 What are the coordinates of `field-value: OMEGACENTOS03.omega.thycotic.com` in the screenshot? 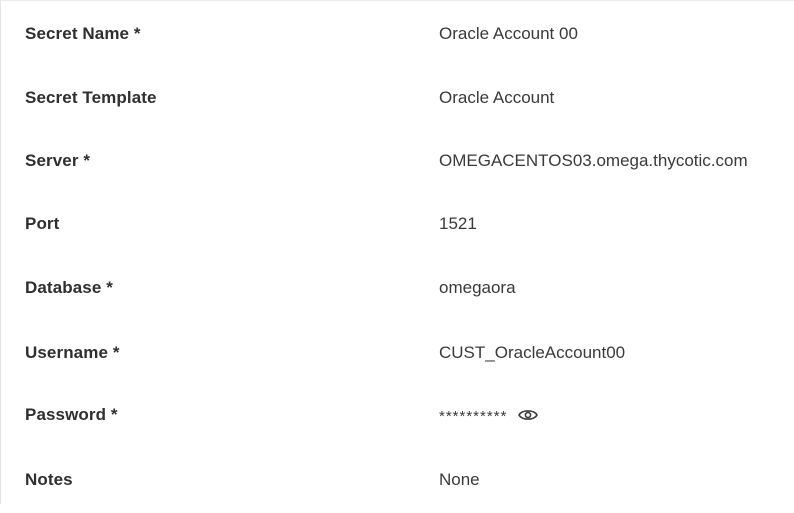 It's located at (593, 160).